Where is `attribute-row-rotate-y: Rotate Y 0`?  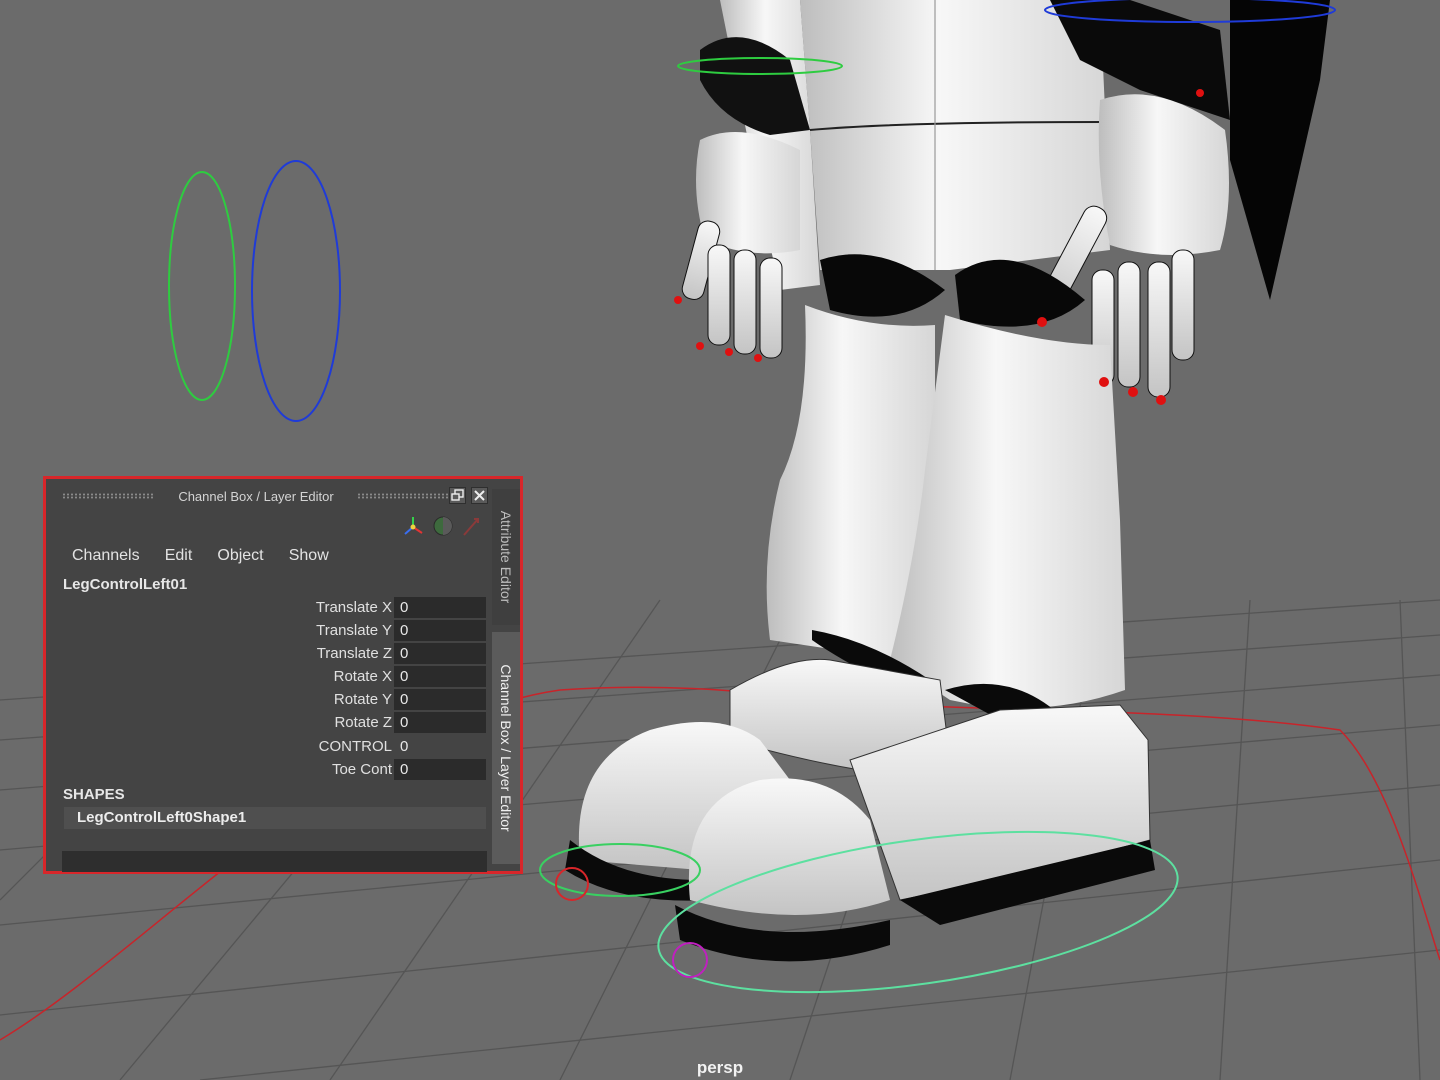 attribute-row-rotate-y: Rotate Y 0 is located at coordinates (268, 699).